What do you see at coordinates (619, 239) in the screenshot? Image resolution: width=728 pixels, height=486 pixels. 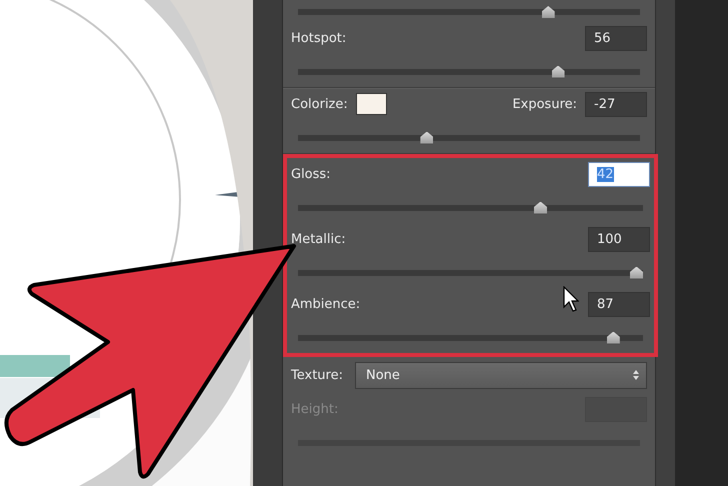 I see `value-field: 100` at bounding box center [619, 239].